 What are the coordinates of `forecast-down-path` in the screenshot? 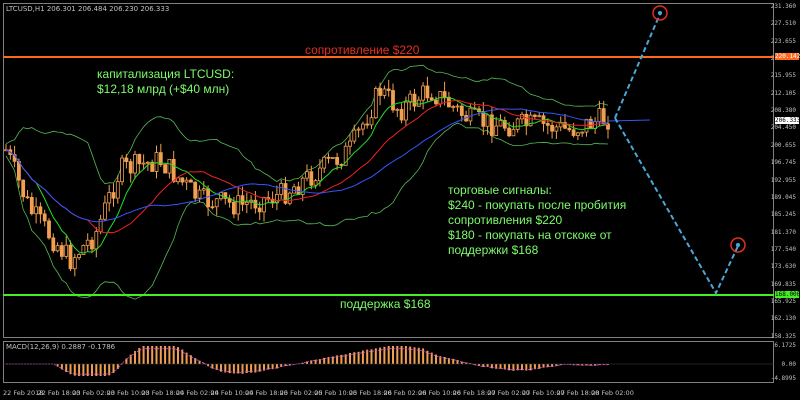 It's located at (676, 206).